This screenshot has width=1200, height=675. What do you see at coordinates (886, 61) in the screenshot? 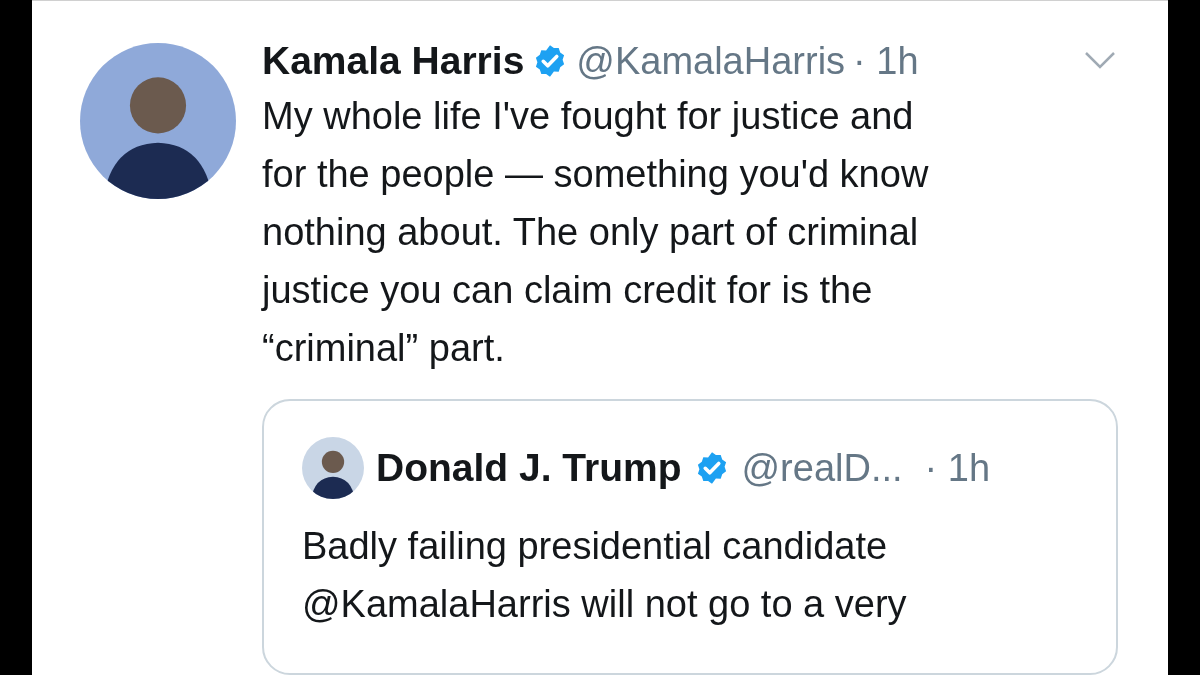
I see `tweet-time: · 1h` at bounding box center [886, 61].